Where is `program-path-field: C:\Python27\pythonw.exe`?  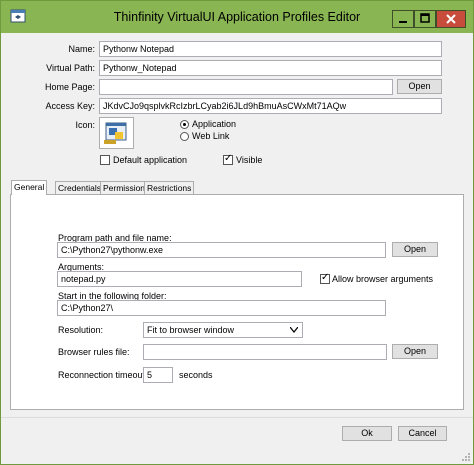 program-path-field: C:\Python27\pythonw.exe is located at coordinates (221, 250).